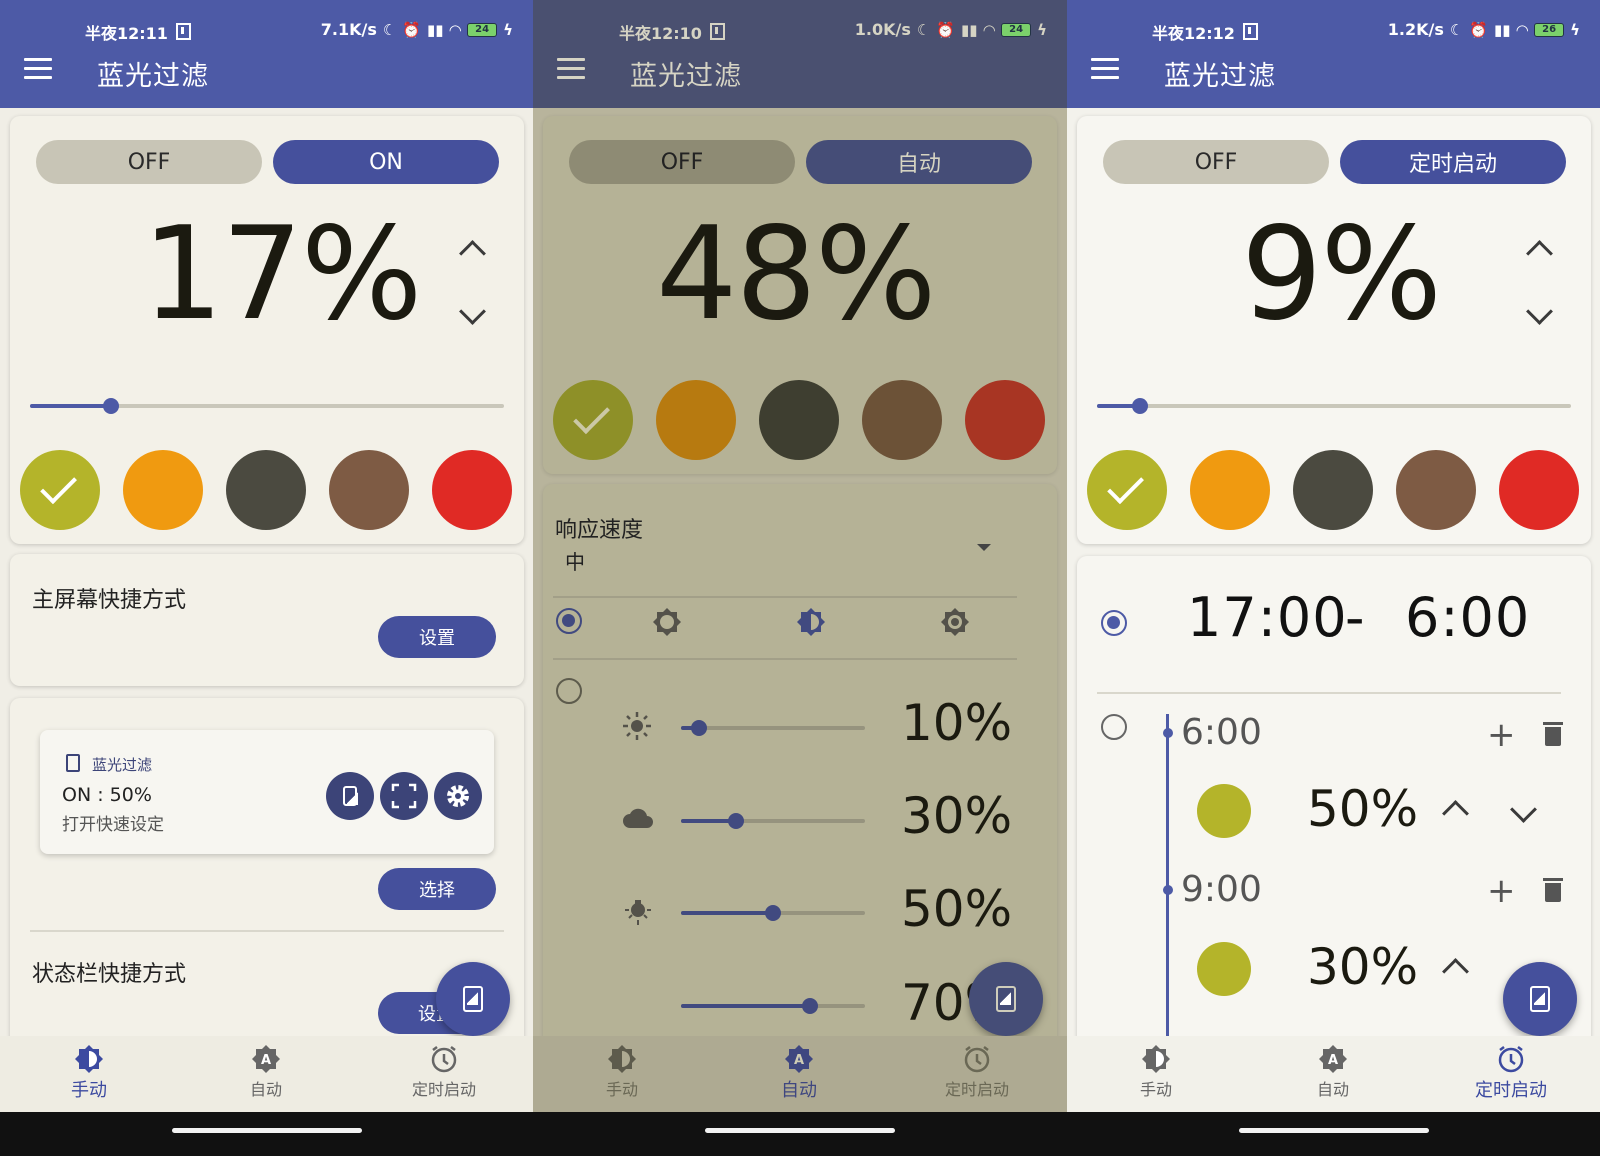 Image resolution: width=1600 pixels, height=1156 pixels. I want to click on schedule-end-time: 6:00, so click(1467, 617).